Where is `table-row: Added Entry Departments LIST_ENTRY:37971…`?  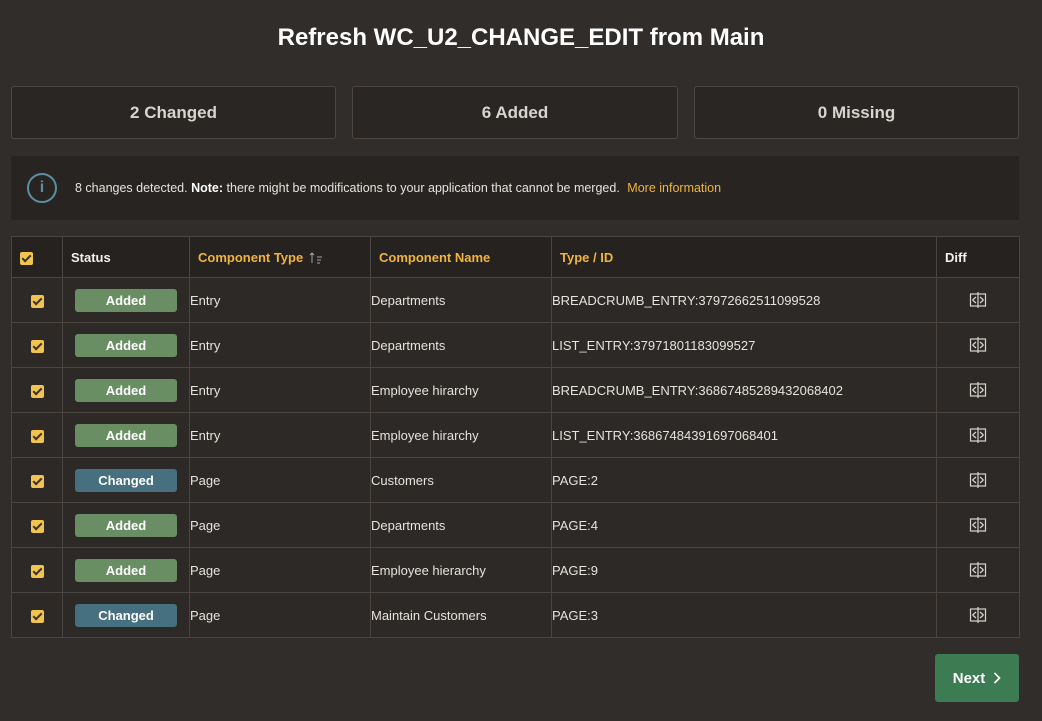 table-row: Added Entry Departments LIST_ENTRY:37971… is located at coordinates (515, 345).